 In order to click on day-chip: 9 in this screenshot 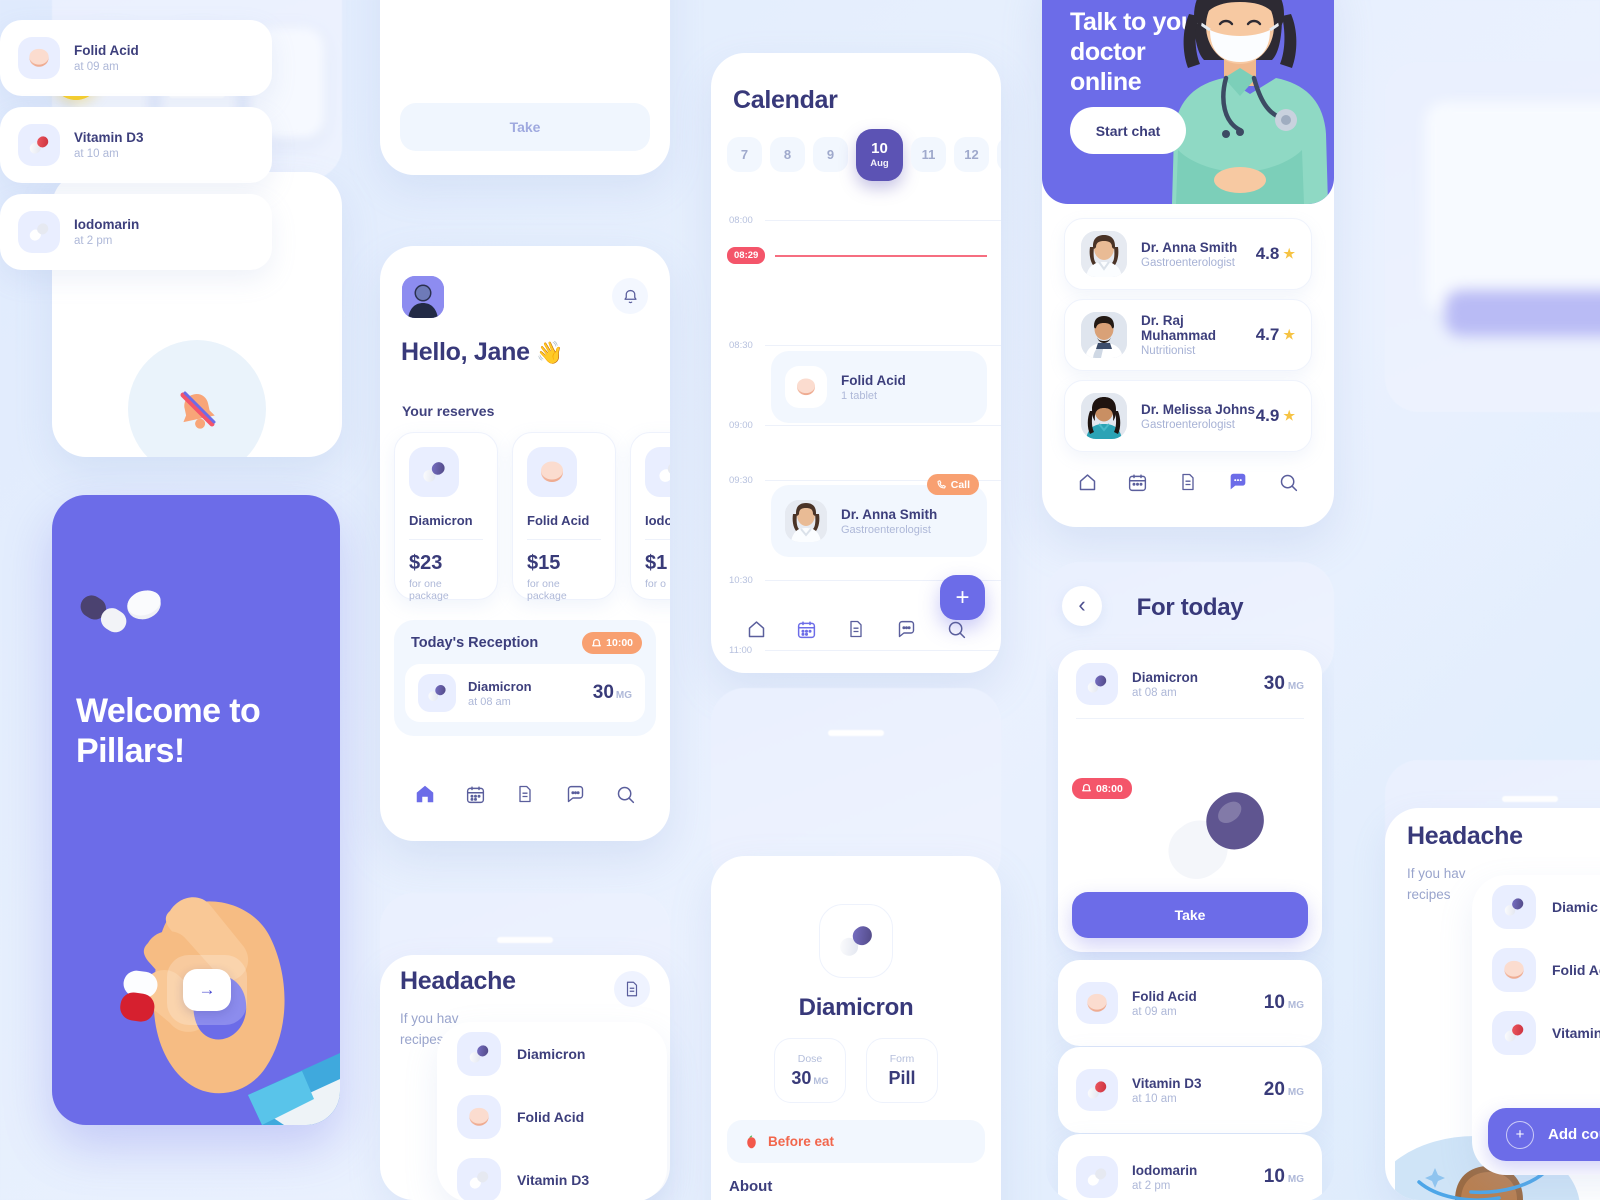, I will do `click(830, 154)`.